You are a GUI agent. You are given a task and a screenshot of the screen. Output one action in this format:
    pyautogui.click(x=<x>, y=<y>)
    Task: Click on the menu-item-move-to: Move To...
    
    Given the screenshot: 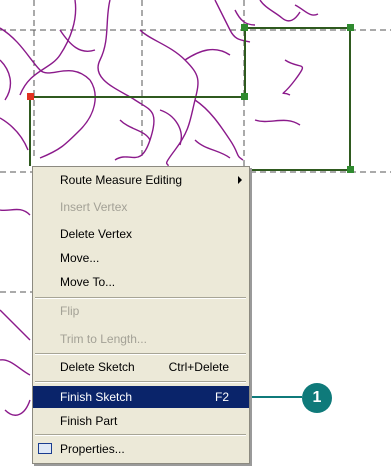 What is the action you would take?
    pyautogui.click(x=141, y=282)
    